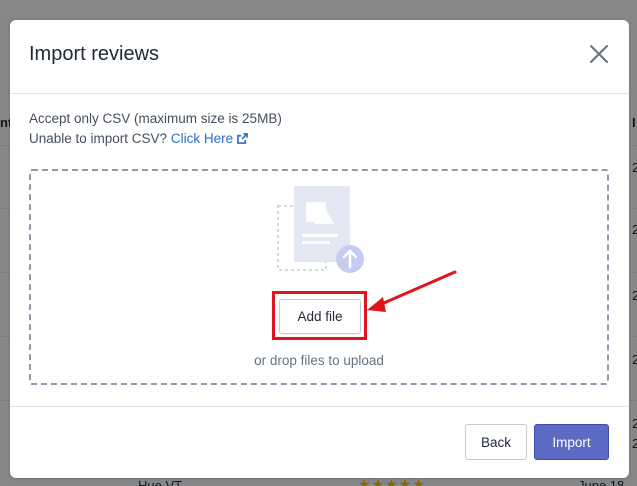 Image resolution: width=637 pixels, height=486 pixels. Describe the element at coordinates (98, 138) in the screenshot. I see `help-text-prefix: Unable to import CSV?` at that location.